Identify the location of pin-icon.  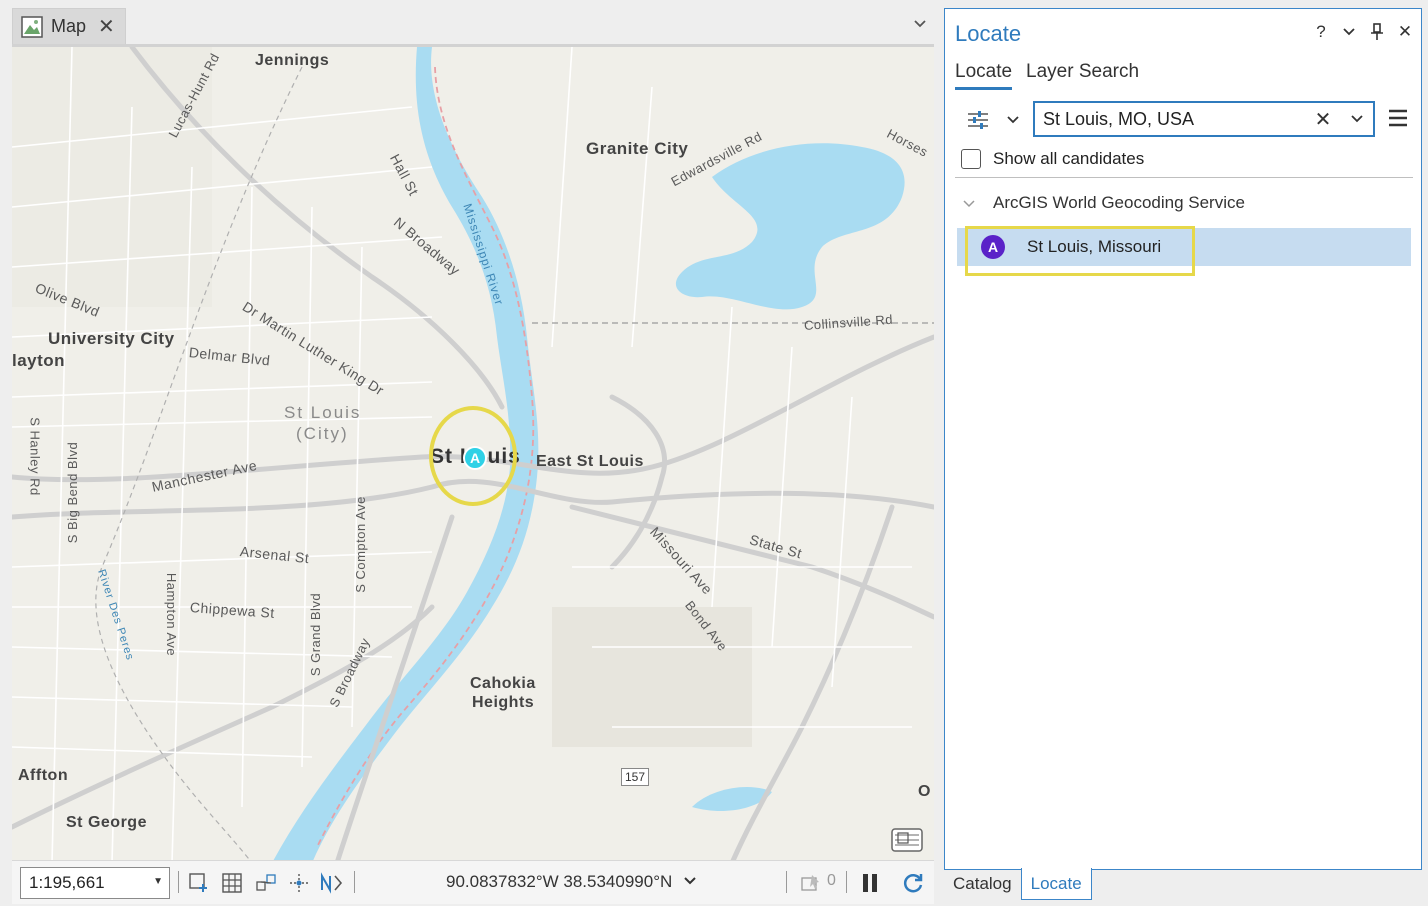
(1377, 32).